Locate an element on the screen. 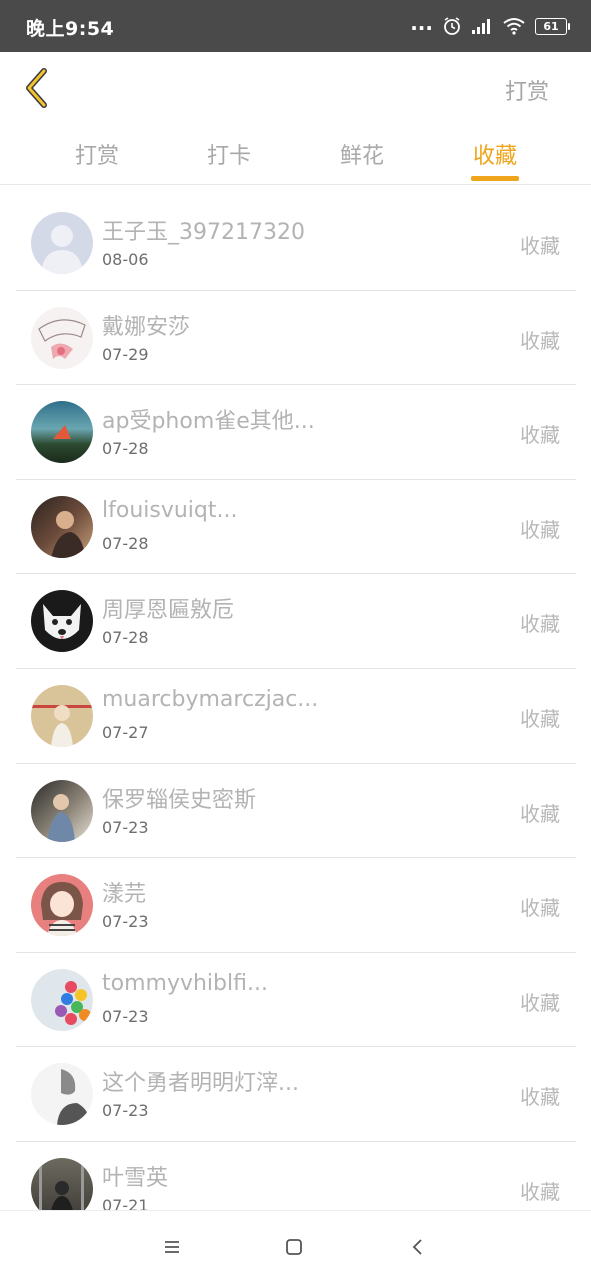  menu-icon is located at coordinates (172, 1247).